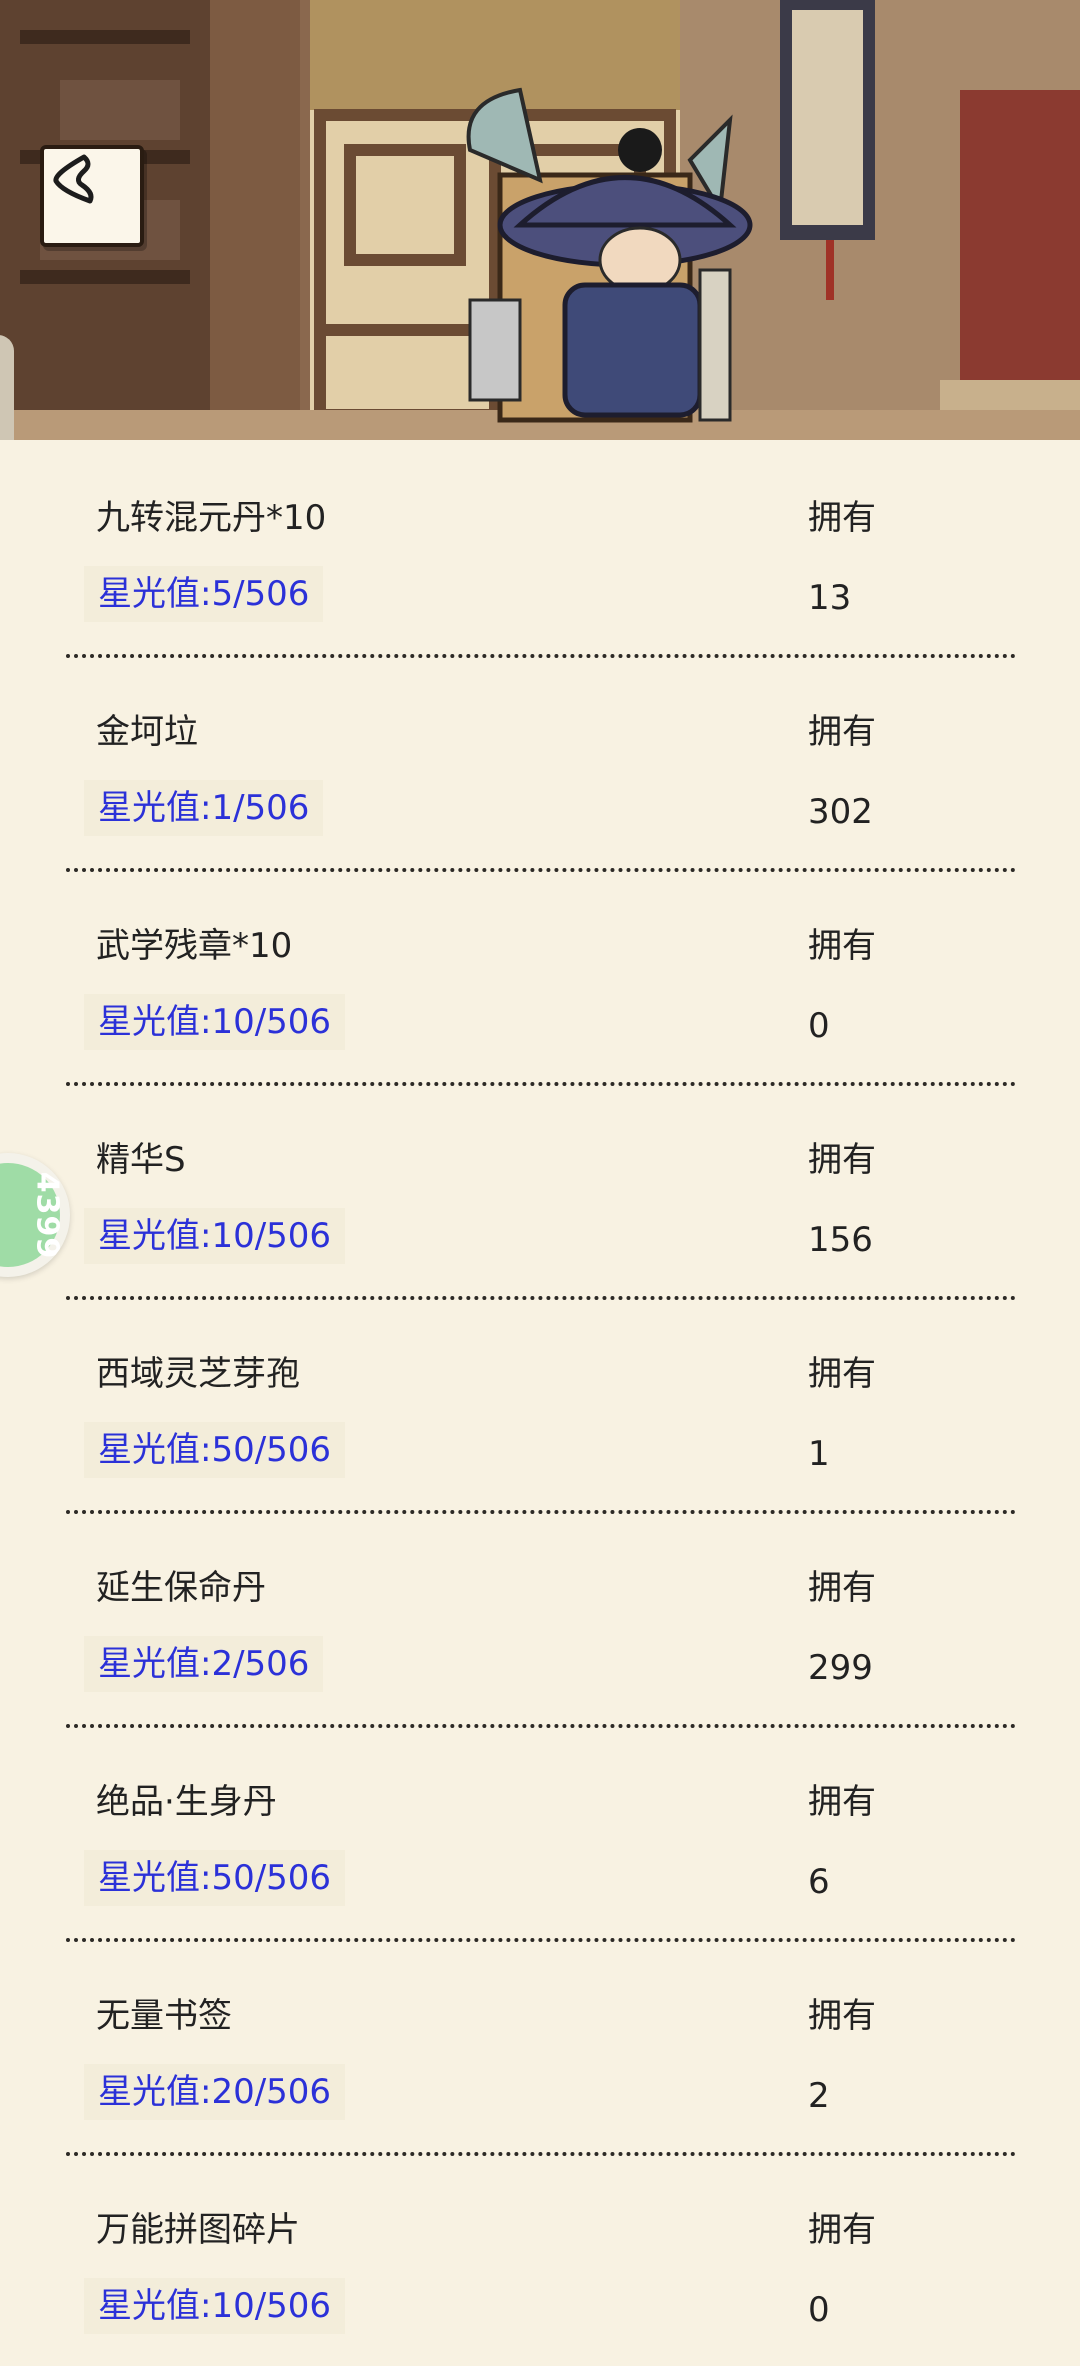 This screenshot has height=2366, width=1080. I want to click on starlight-value: 星光值:5/506, so click(204, 594).